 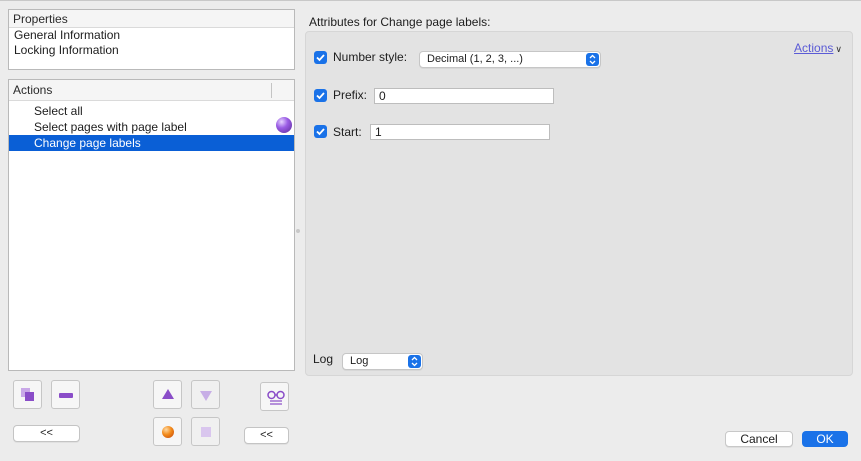 I want to click on inspect-button, so click(x=274, y=396).